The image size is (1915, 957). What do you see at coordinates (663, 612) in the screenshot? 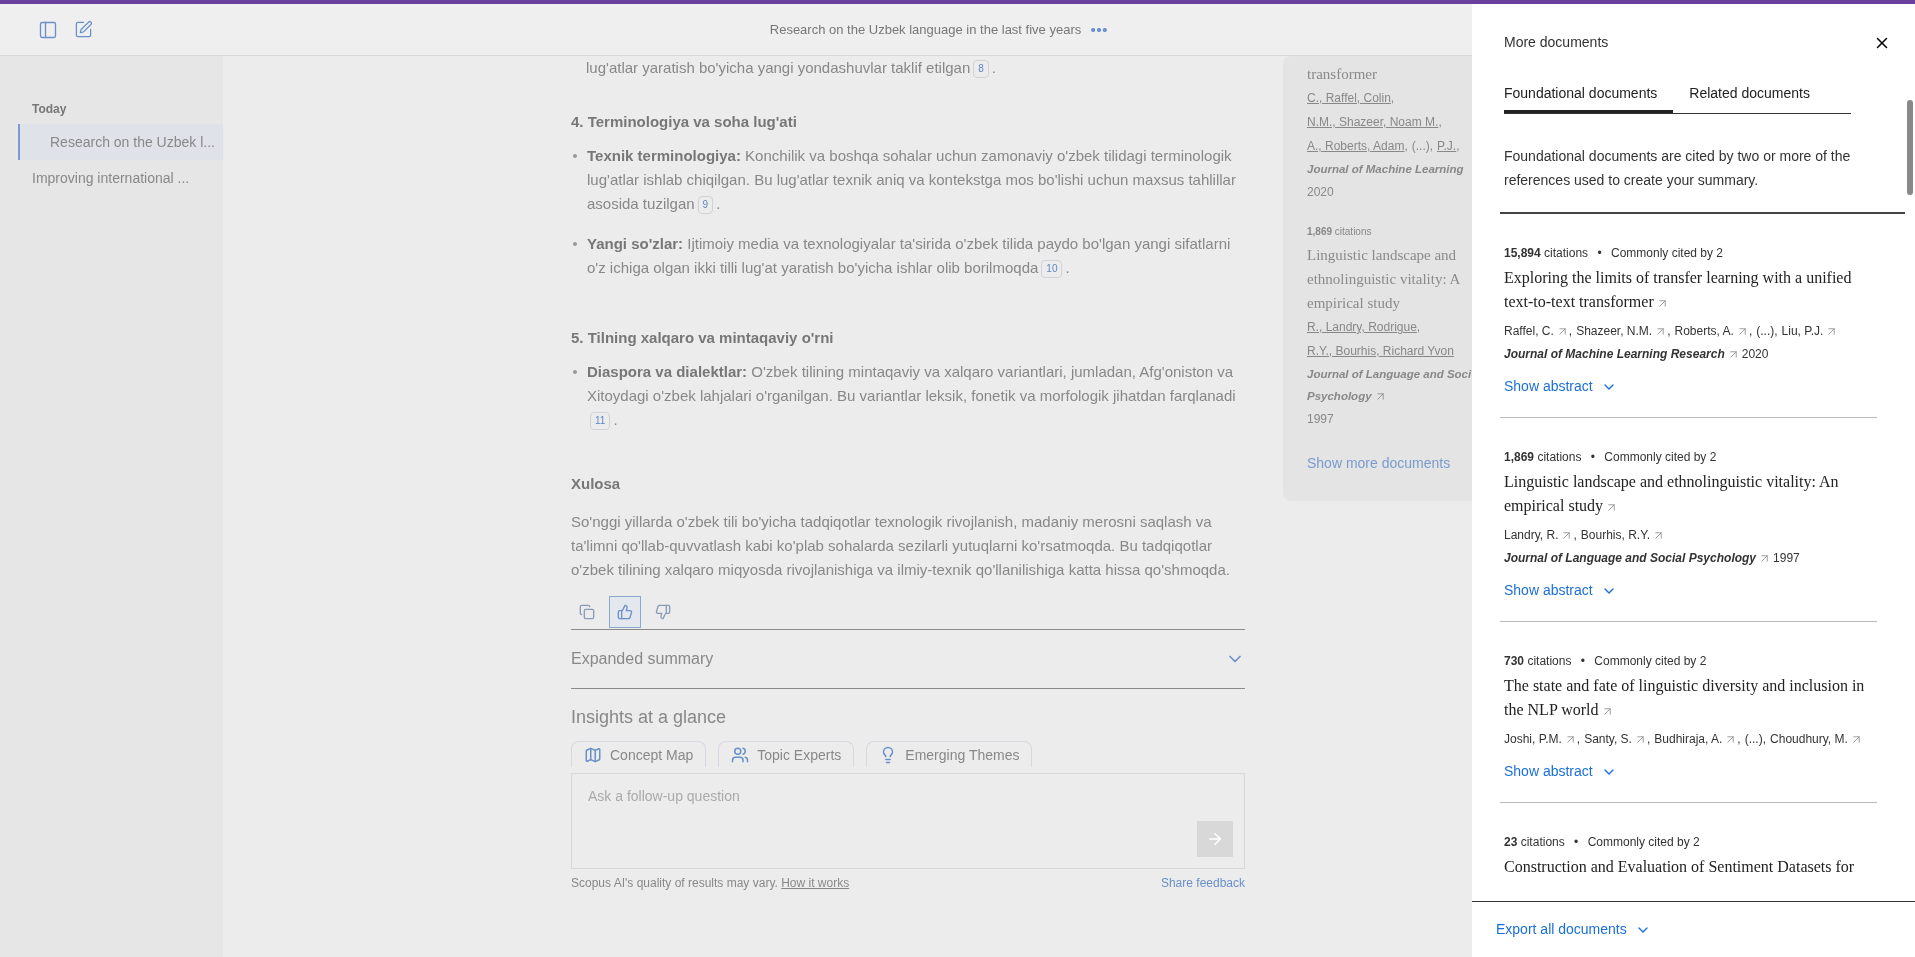
I see `thumbs-down-icon` at bounding box center [663, 612].